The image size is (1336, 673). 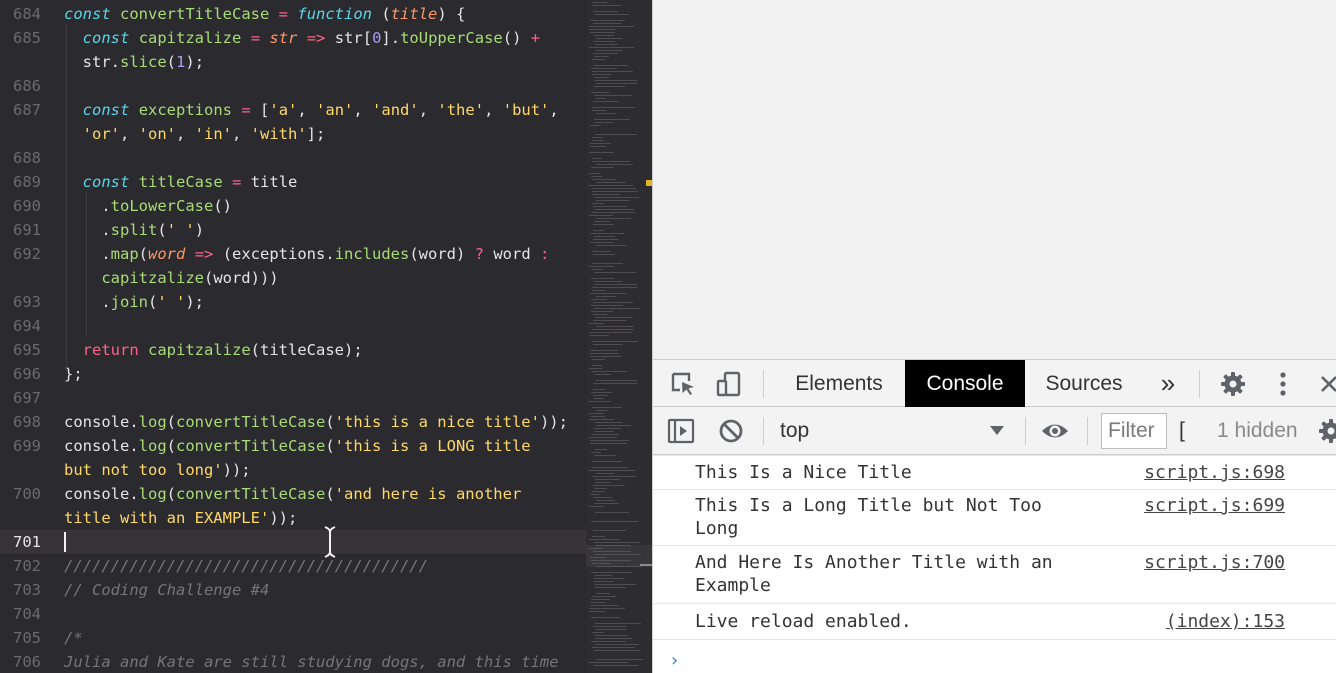 I want to click on code-line: title with an EXAMPLE'));, so click(x=293, y=518).